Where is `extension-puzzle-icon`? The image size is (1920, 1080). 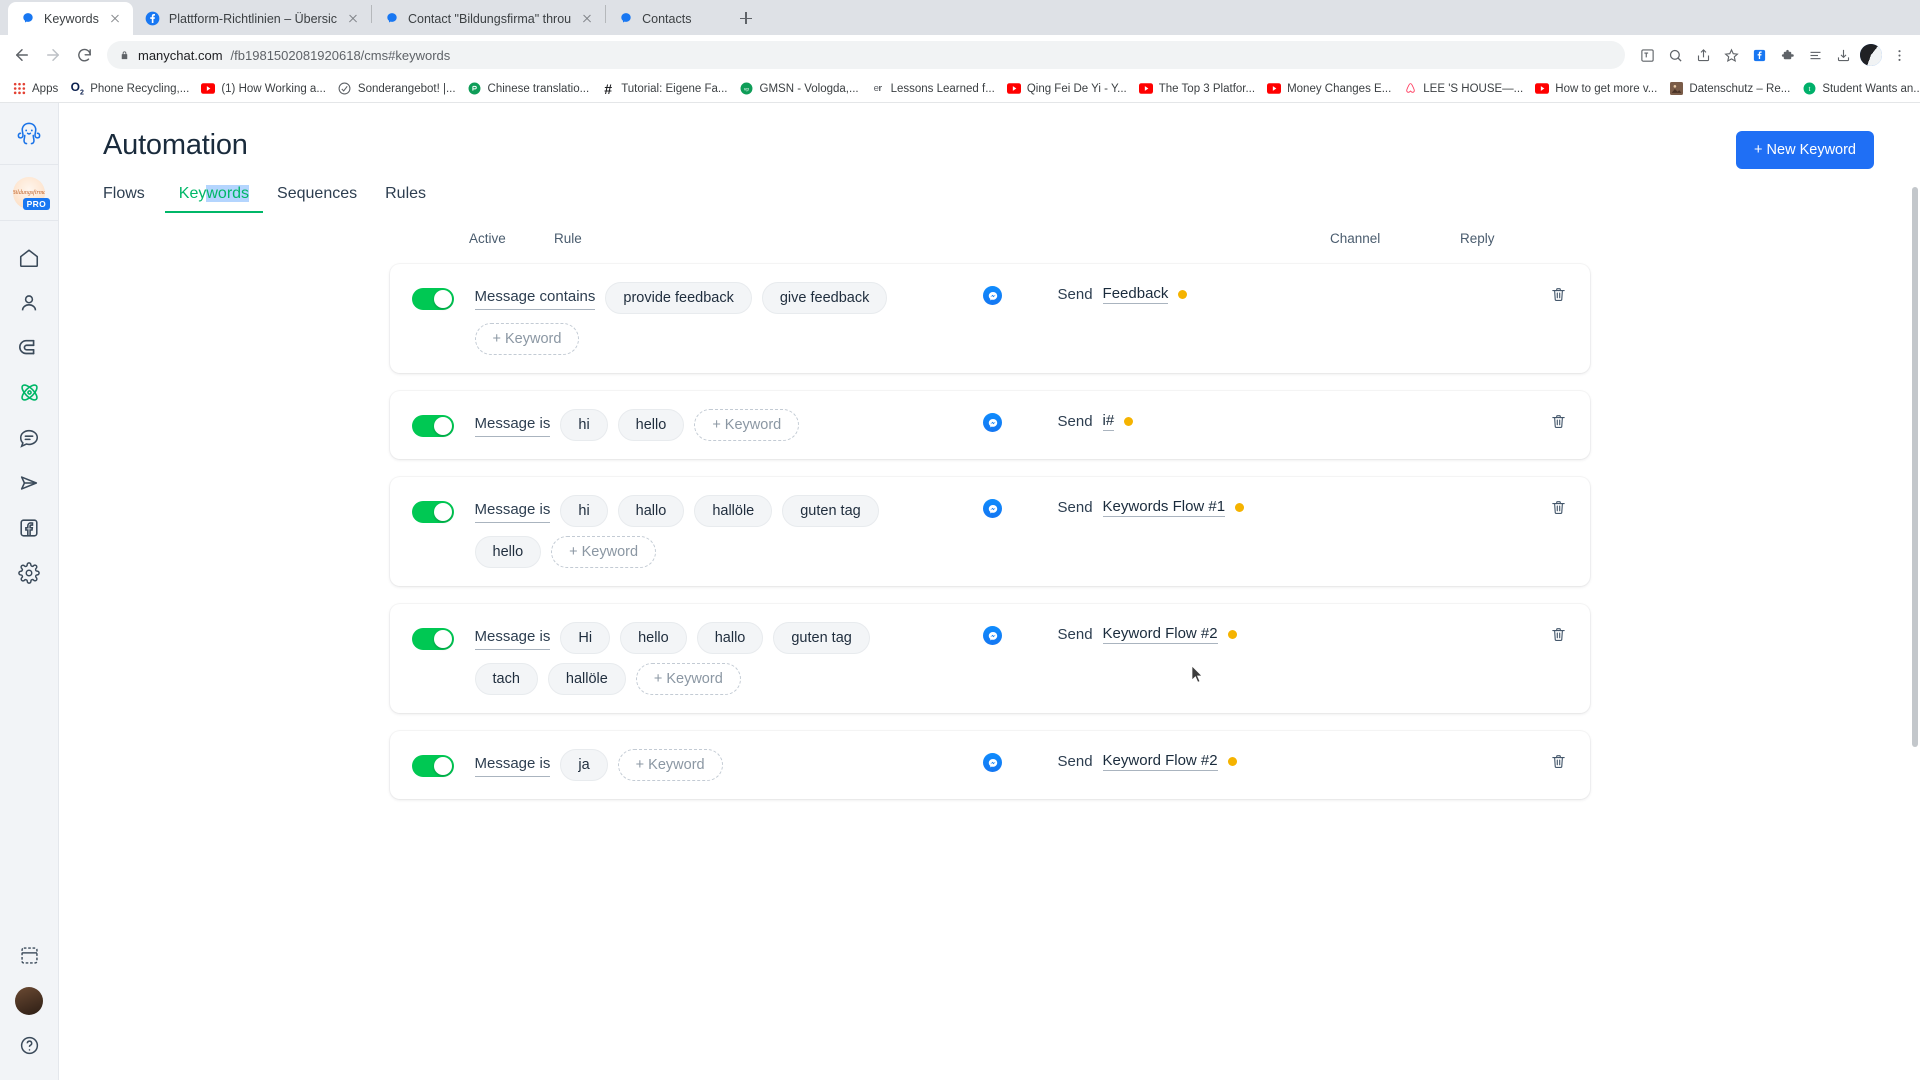 extension-puzzle-icon is located at coordinates (1787, 55).